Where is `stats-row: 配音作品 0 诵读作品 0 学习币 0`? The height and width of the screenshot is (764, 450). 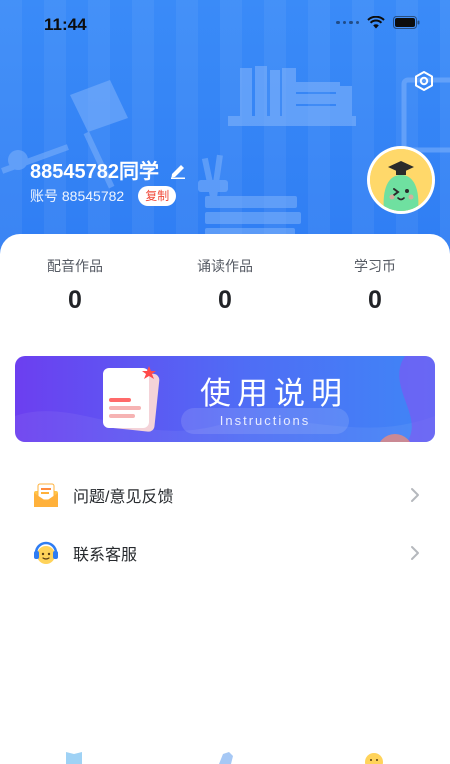 stats-row: 配音作品 0 诵读作品 0 学习币 0 is located at coordinates (225, 285).